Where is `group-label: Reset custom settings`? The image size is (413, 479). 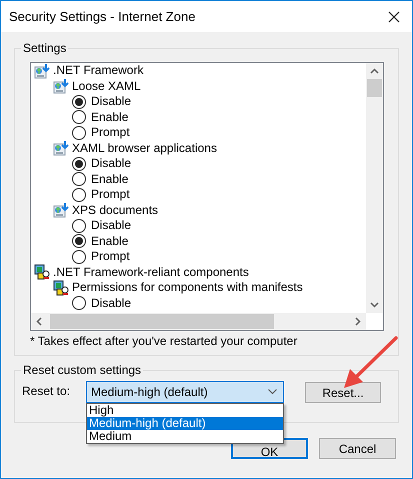 group-label: Reset custom settings is located at coordinates (82, 370).